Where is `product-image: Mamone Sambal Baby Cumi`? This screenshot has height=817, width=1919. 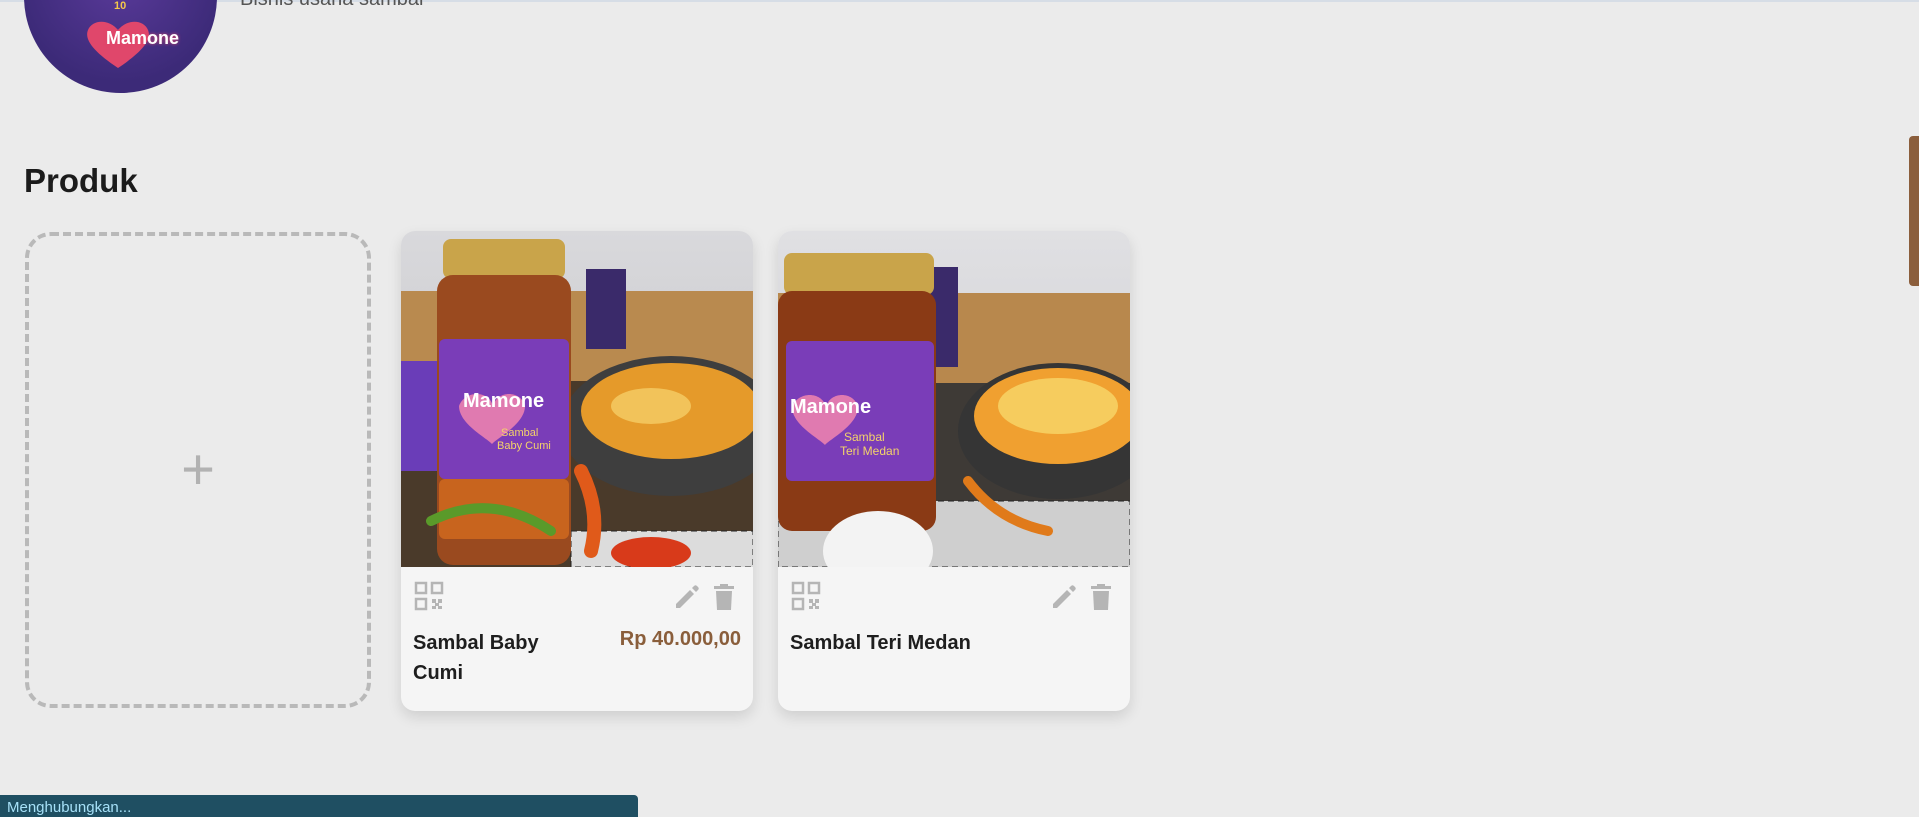
product-image: Mamone Sambal Baby Cumi is located at coordinates (577, 399).